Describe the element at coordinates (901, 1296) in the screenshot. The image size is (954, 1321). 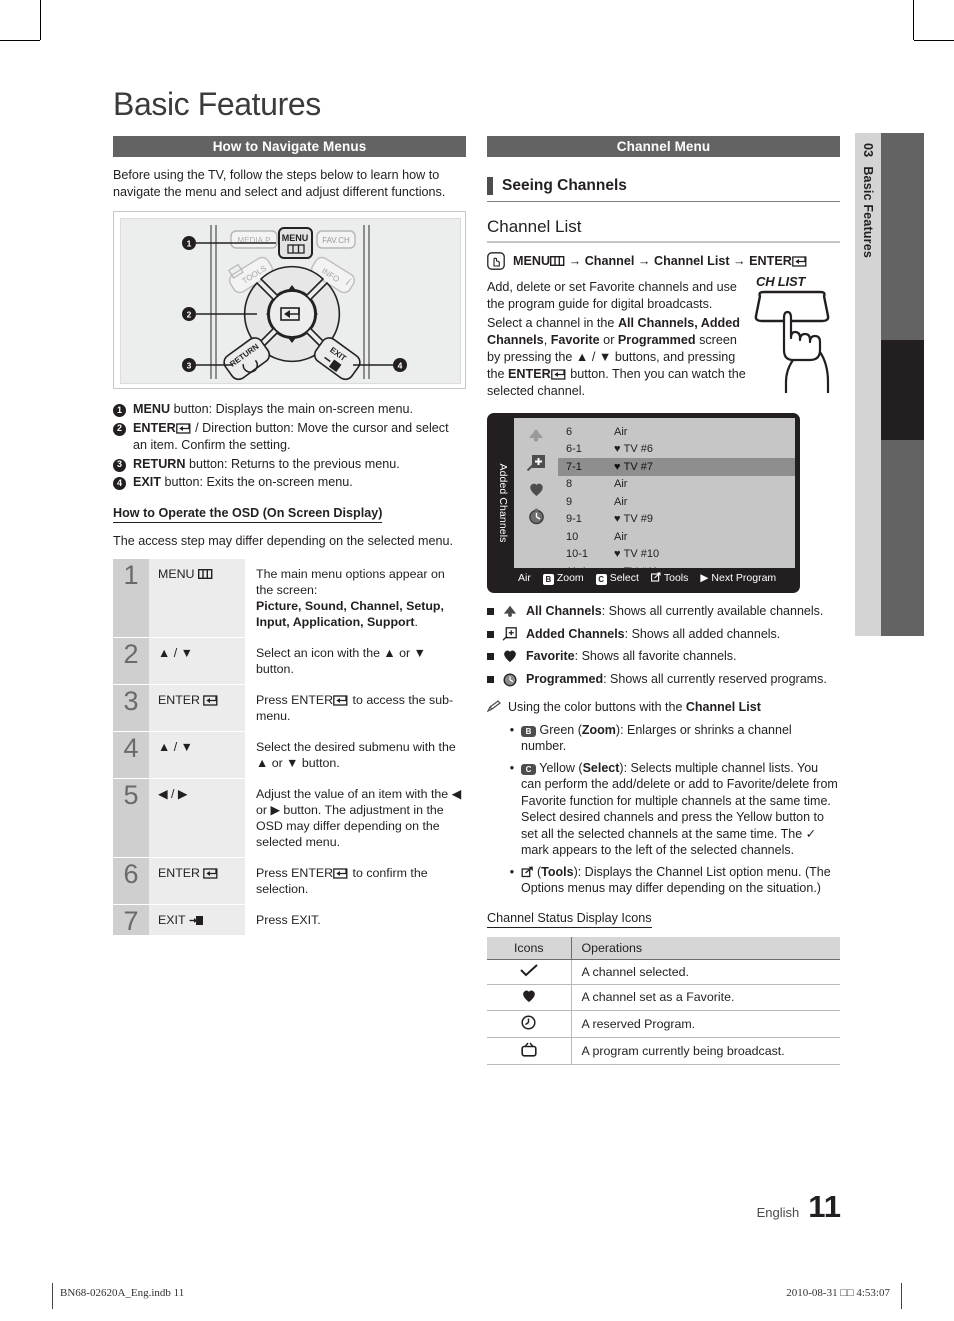
I see `footer-rule-right` at that location.